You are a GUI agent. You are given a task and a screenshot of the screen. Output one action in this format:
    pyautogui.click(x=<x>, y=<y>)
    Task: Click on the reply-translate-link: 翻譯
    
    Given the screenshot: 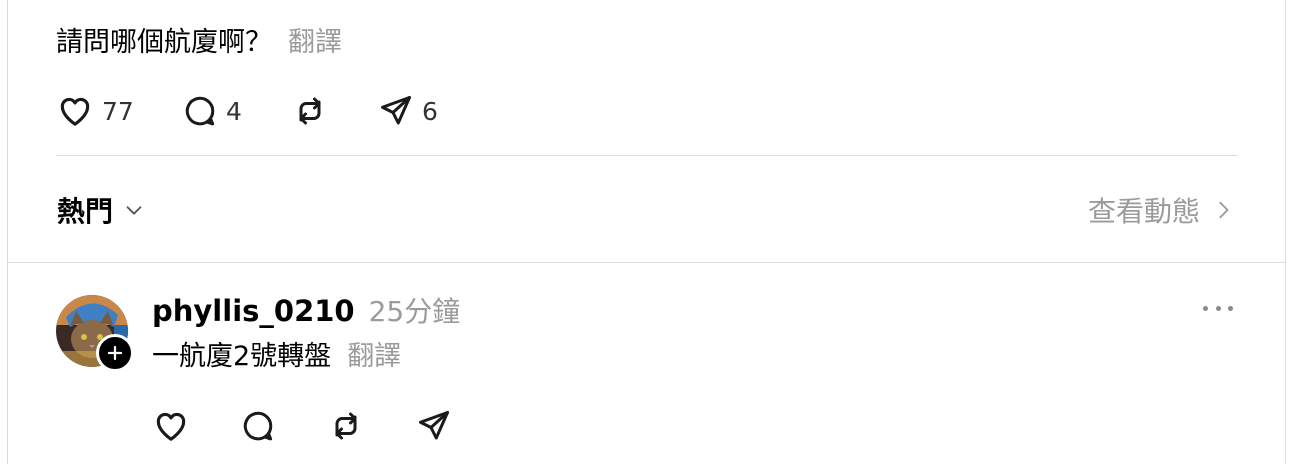 What is the action you would take?
    pyautogui.click(x=374, y=356)
    